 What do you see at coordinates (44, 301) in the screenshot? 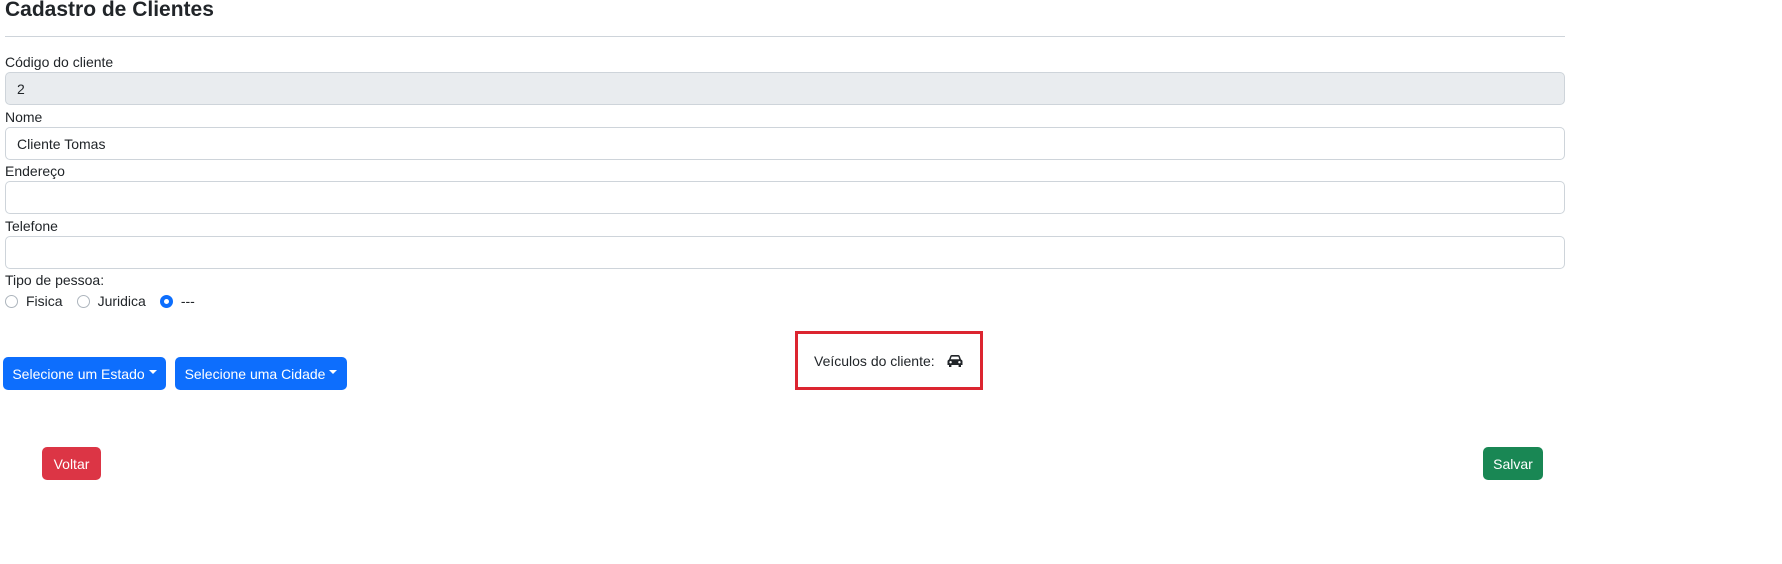
I see `radio-label-fisica: Fisica` at bounding box center [44, 301].